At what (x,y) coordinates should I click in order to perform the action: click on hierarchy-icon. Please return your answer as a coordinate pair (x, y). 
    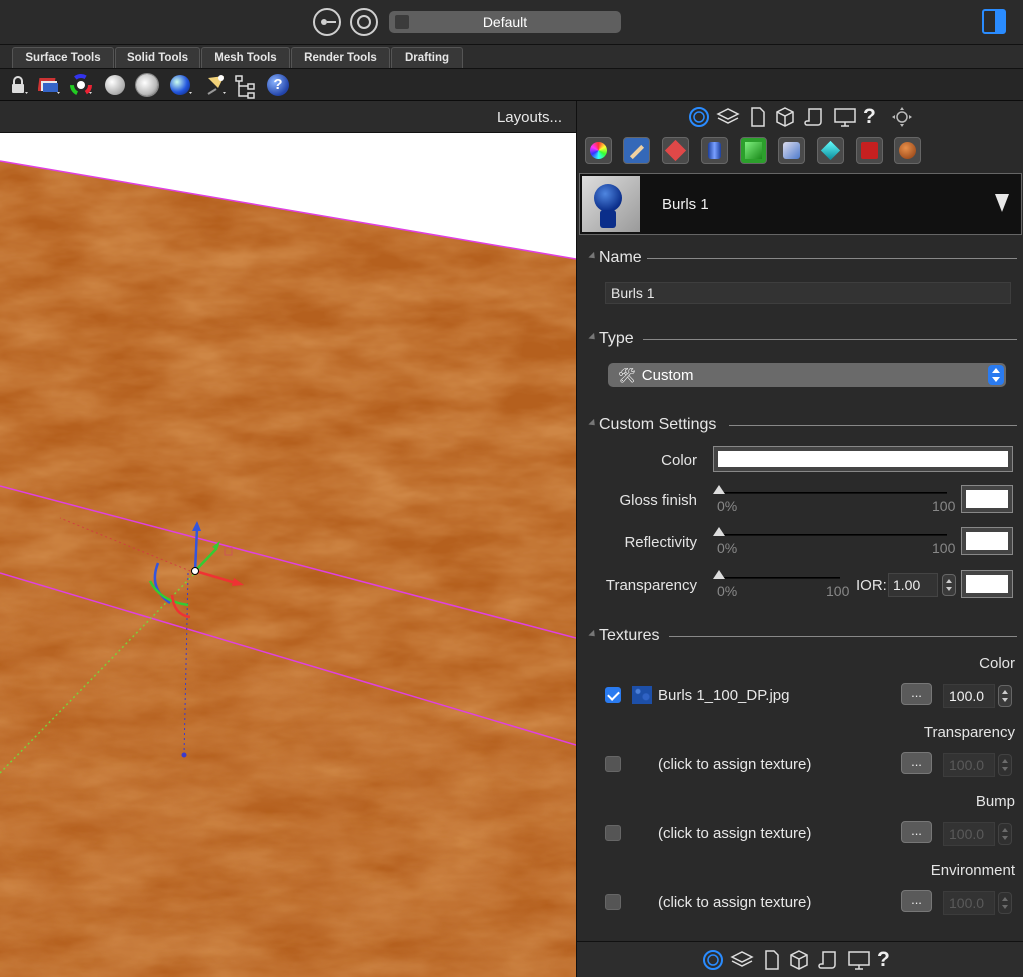
    Looking at the image, I should click on (245, 86).